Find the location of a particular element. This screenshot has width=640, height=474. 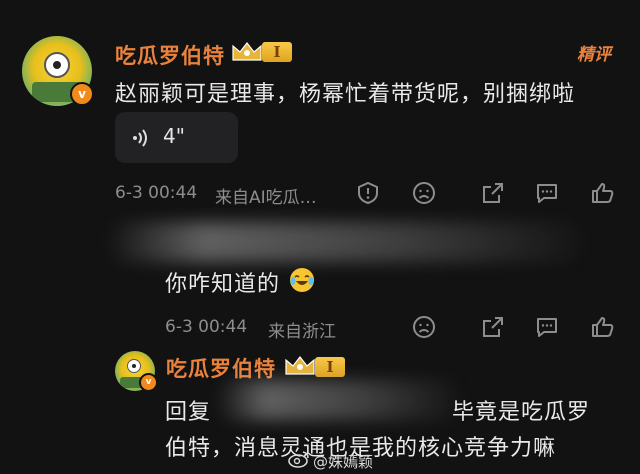

comment-text: 赵丽颖可是理事，杨幂忙着带货呢，别捆绑啦 is located at coordinates (345, 94).